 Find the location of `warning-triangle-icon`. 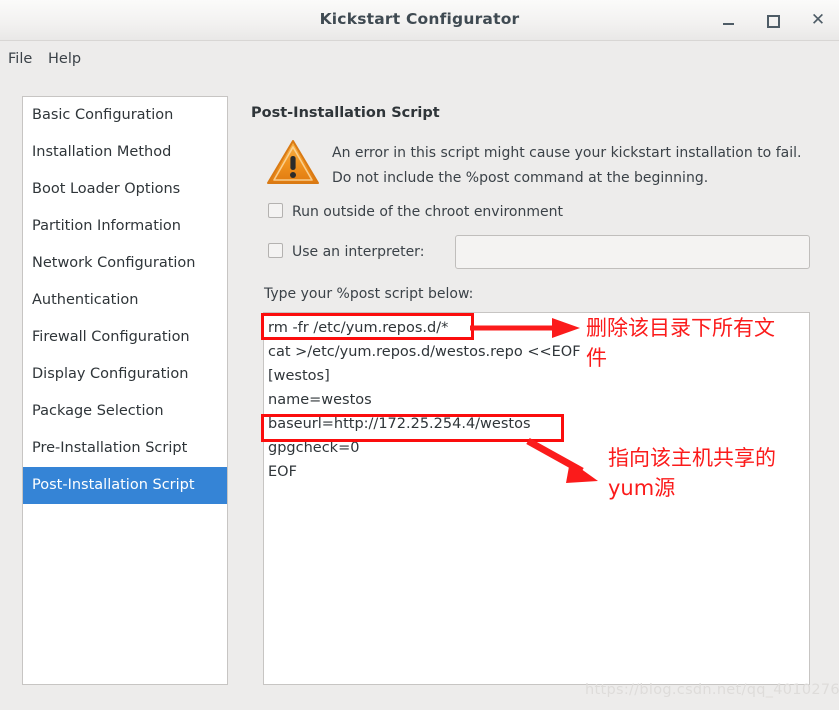

warning-triangle-icon is located at coordinates (293, 162).